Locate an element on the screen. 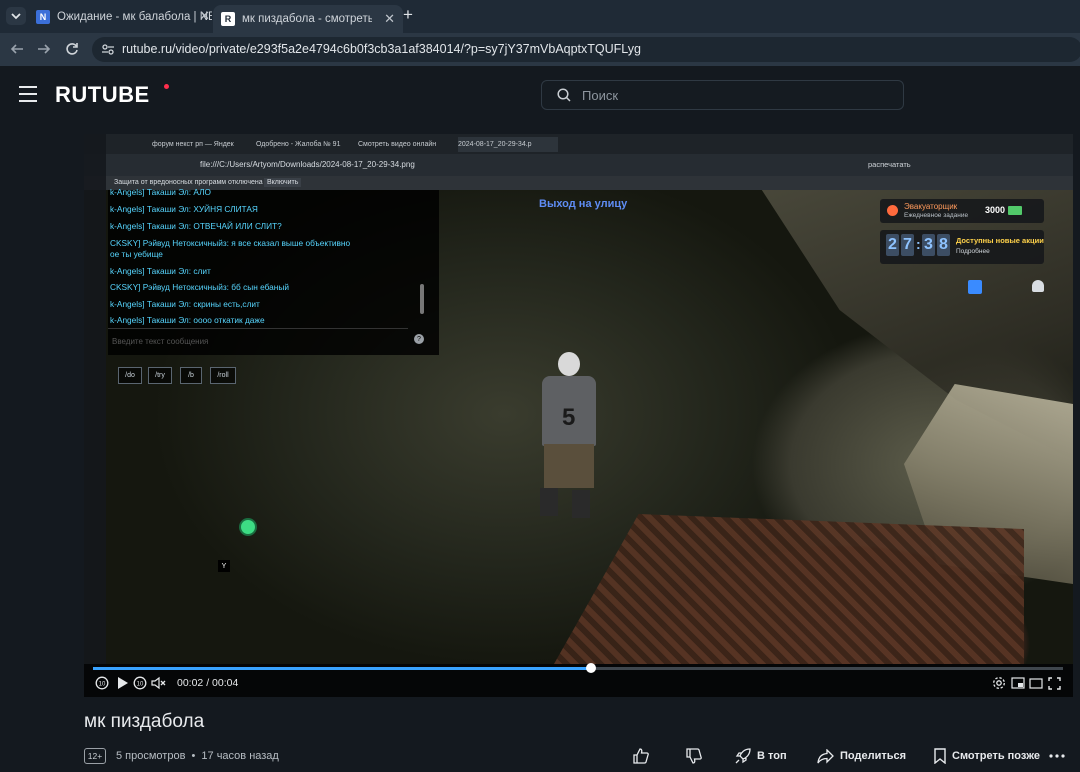  mute-button is located at coordinates (159, 683).